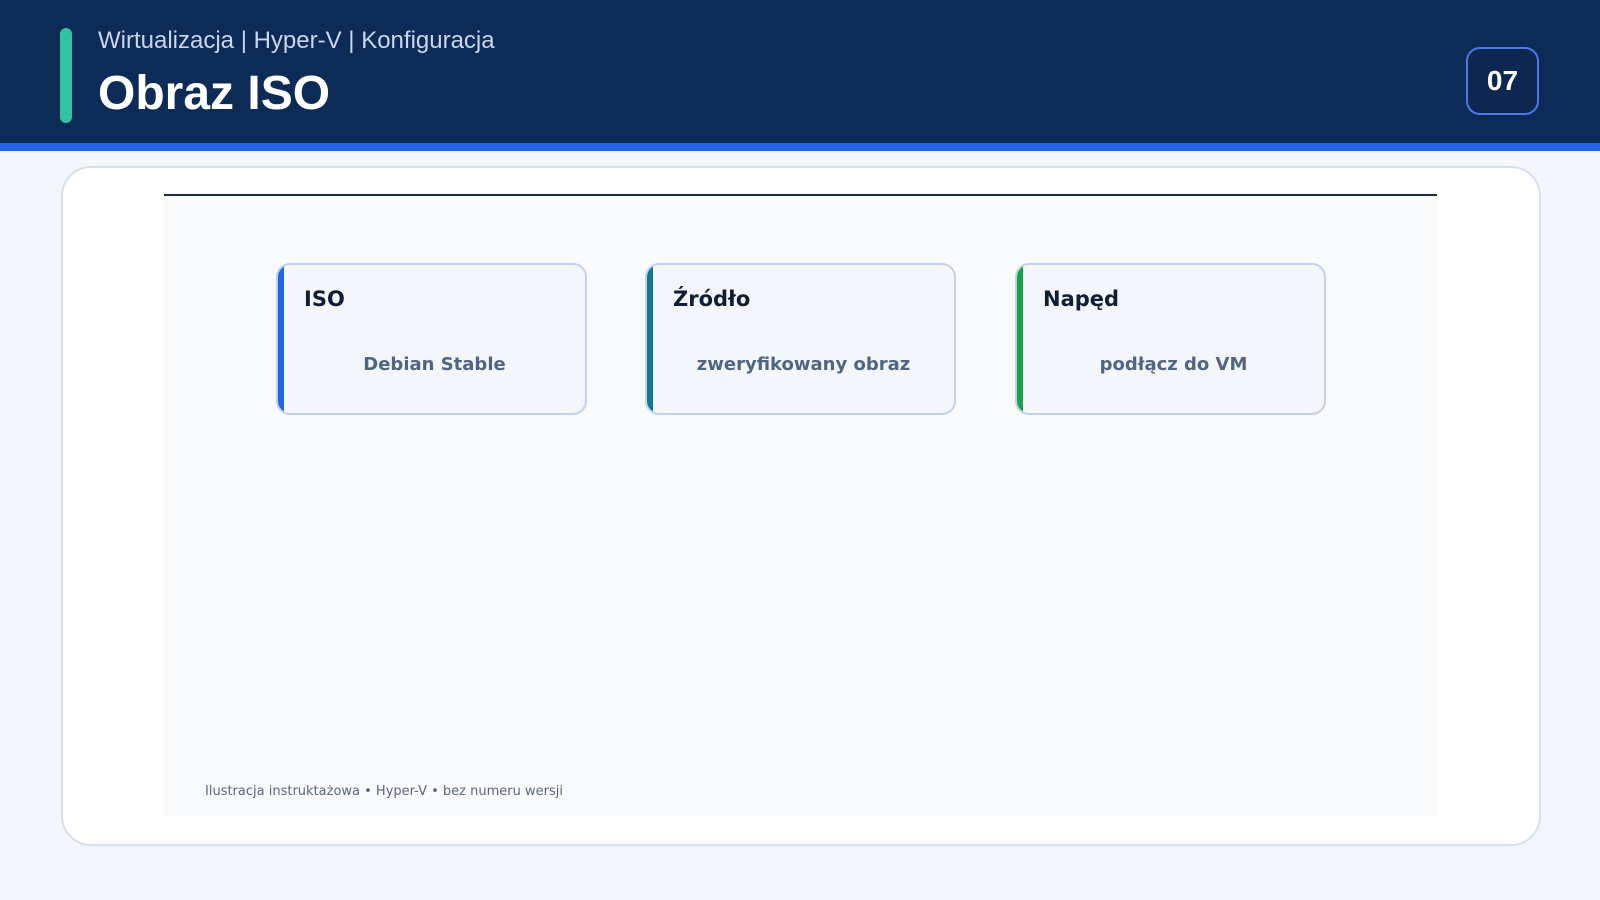  I want to click on card-drive: Napęd podłącz do VM, so click(1170, 339).